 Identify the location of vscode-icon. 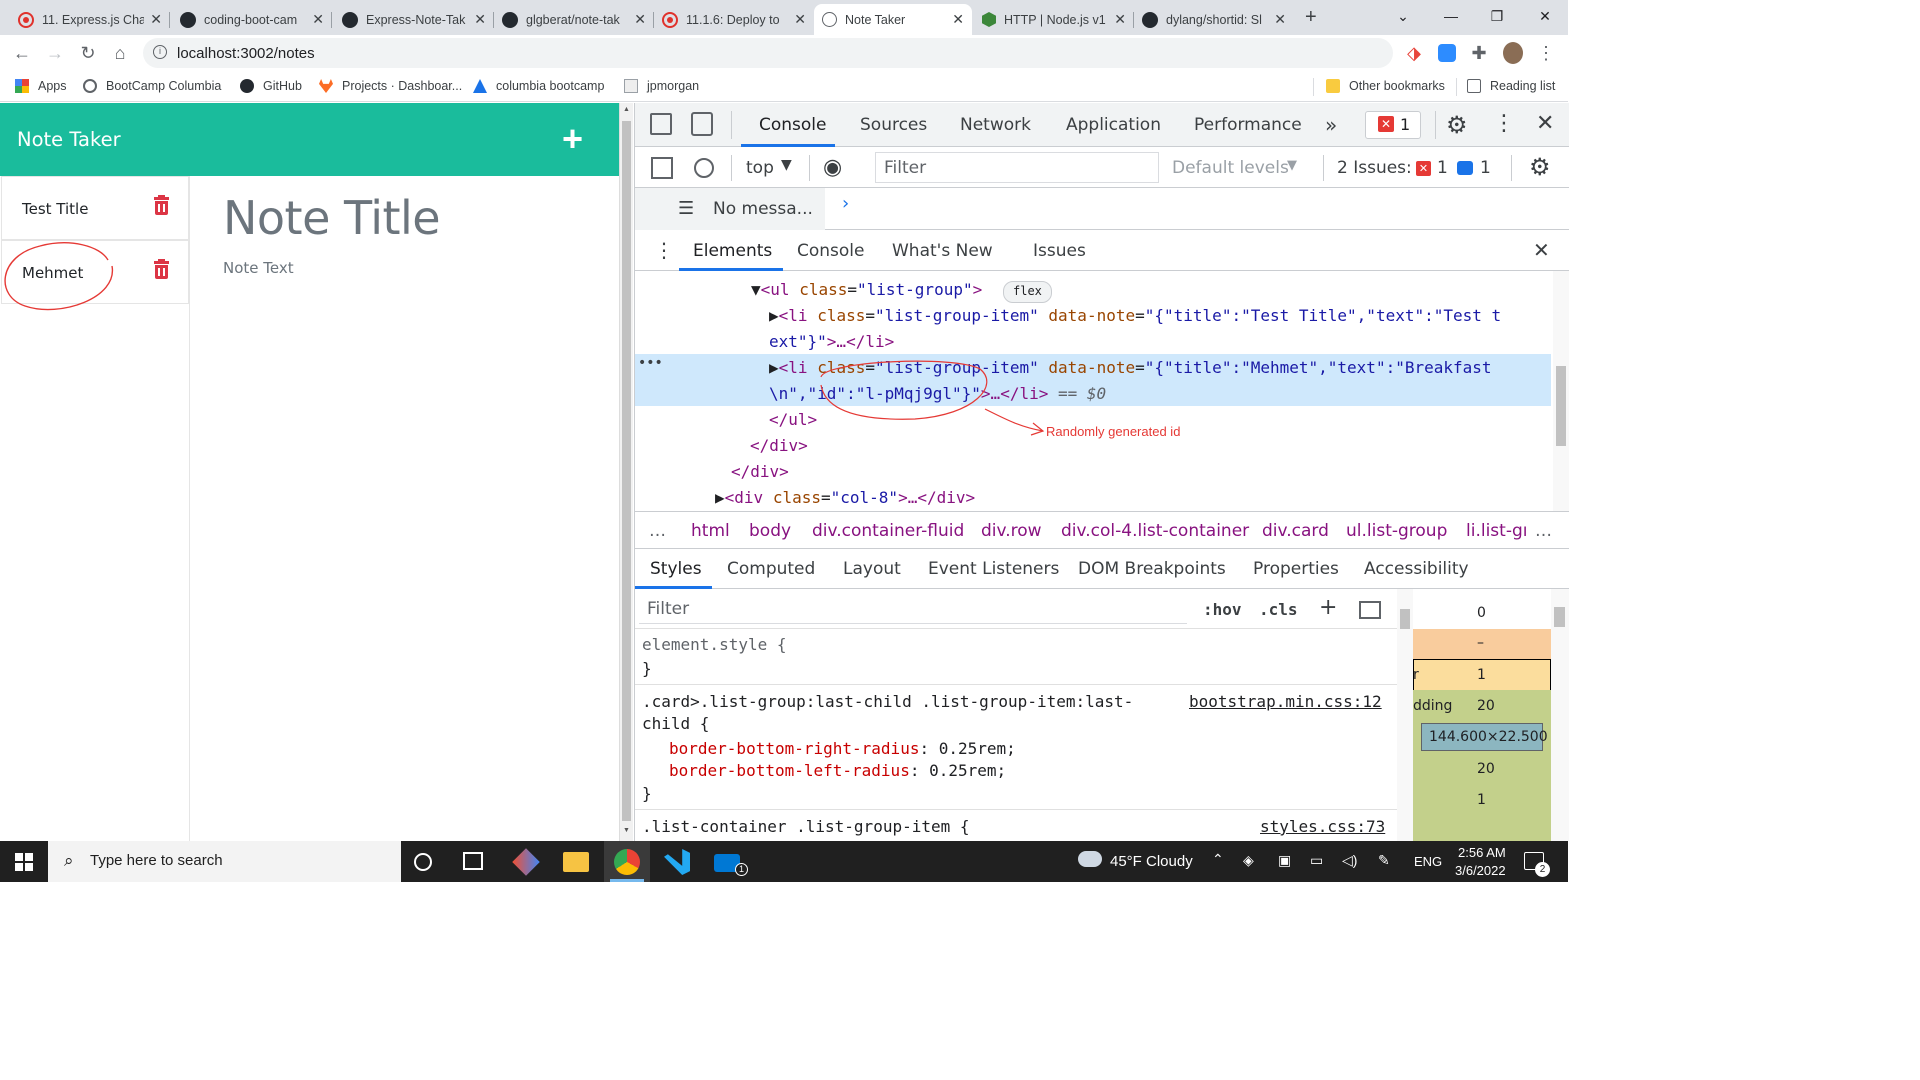
(677, 862).